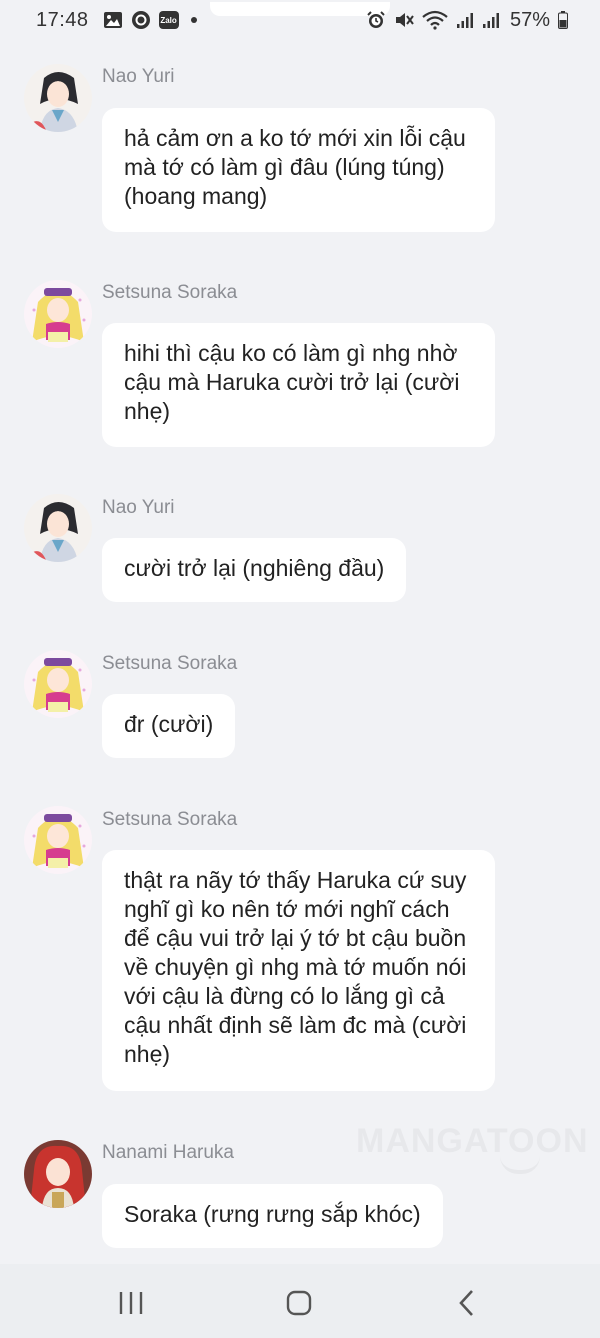 The width and height of the screenshot is (600, 1338). I want to click on message-bubble: đr (cười), so click(169, 726).